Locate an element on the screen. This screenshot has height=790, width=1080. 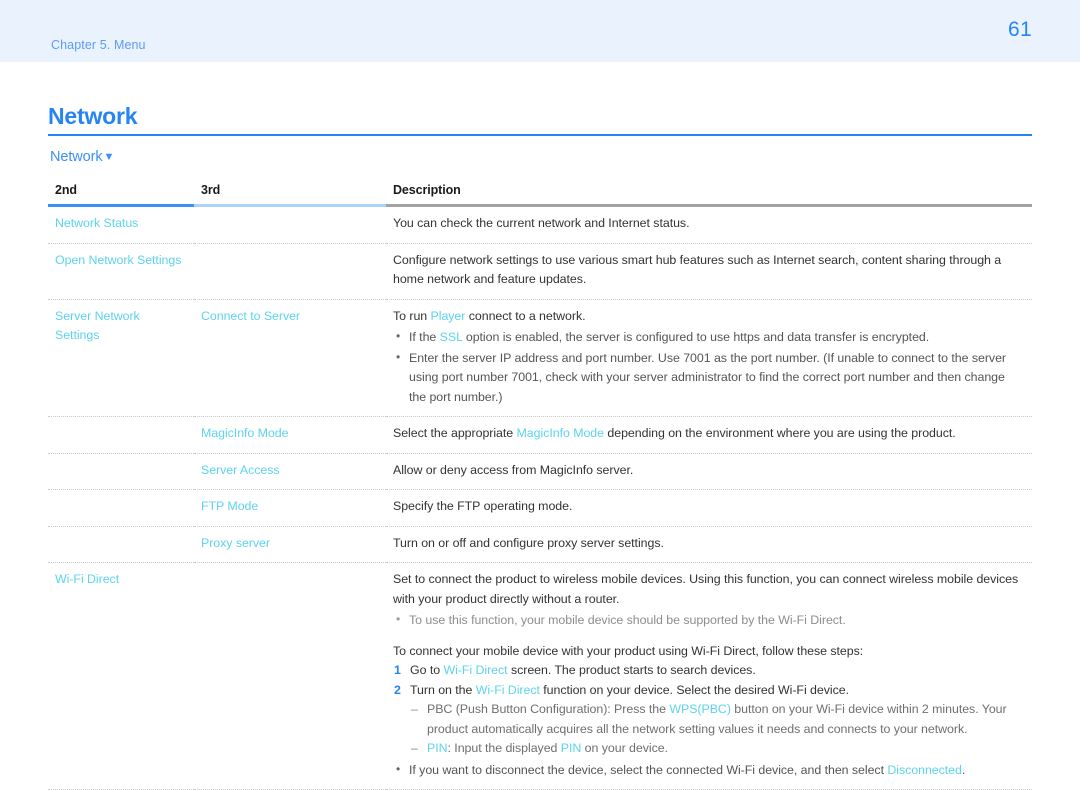
chevron-down-icon: ▼ is located at coordinates (109, 157).